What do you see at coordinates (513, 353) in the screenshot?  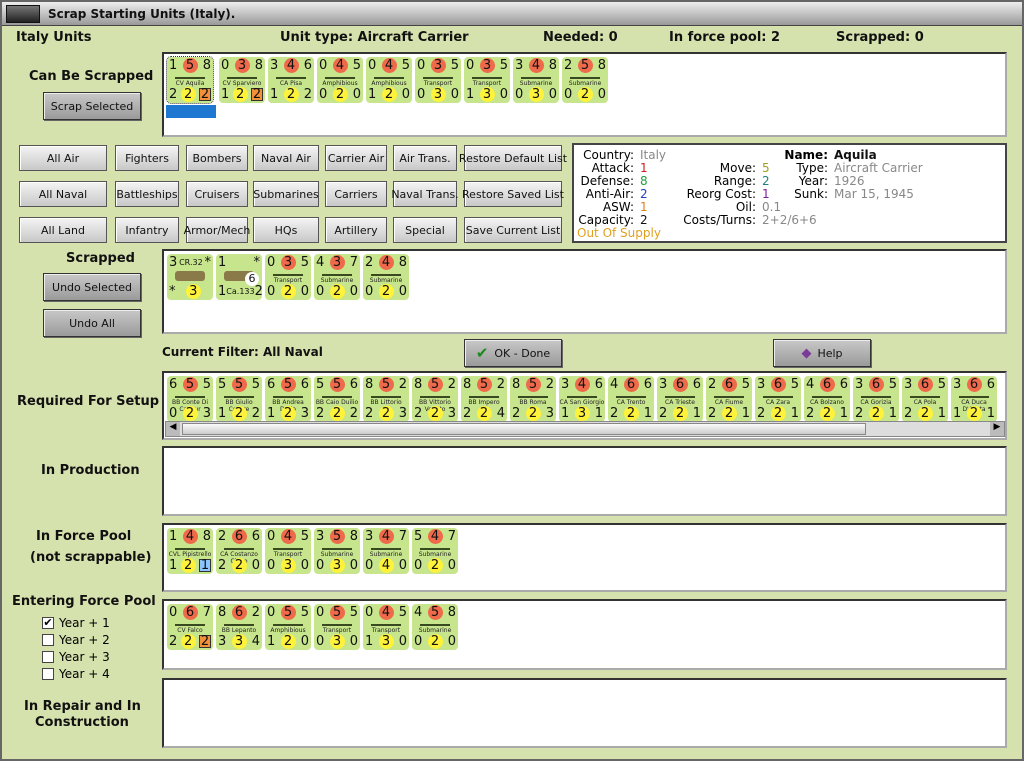 I see `ok-done-button: ✔ OK - Done` at bounding box center [513, 353].